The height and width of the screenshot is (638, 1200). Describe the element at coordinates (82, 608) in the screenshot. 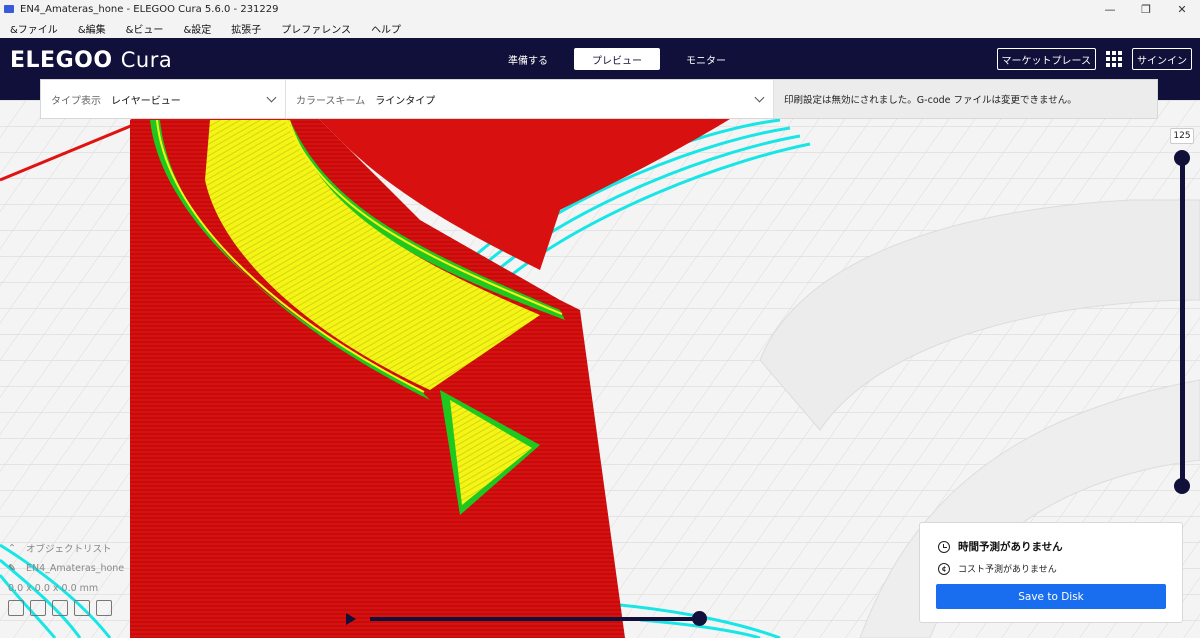

I see `view-left-icon` at that location.